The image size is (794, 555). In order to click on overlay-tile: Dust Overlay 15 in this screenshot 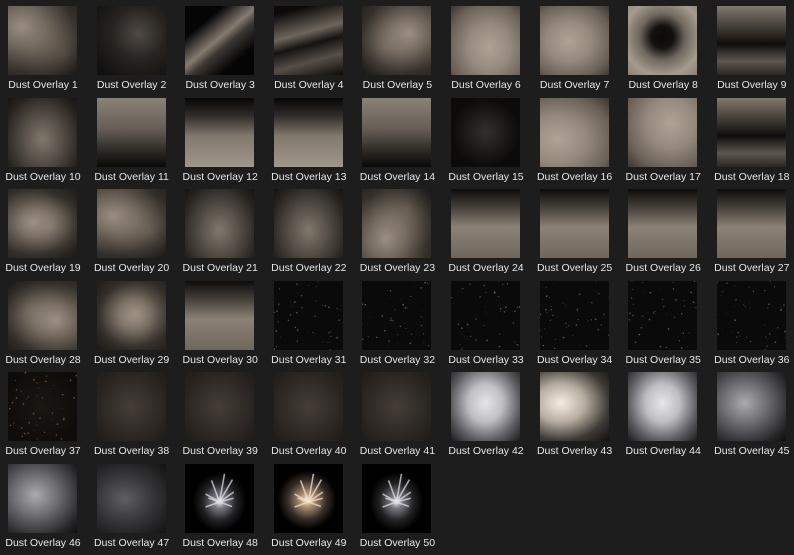, I will do `click(487, 138)`.